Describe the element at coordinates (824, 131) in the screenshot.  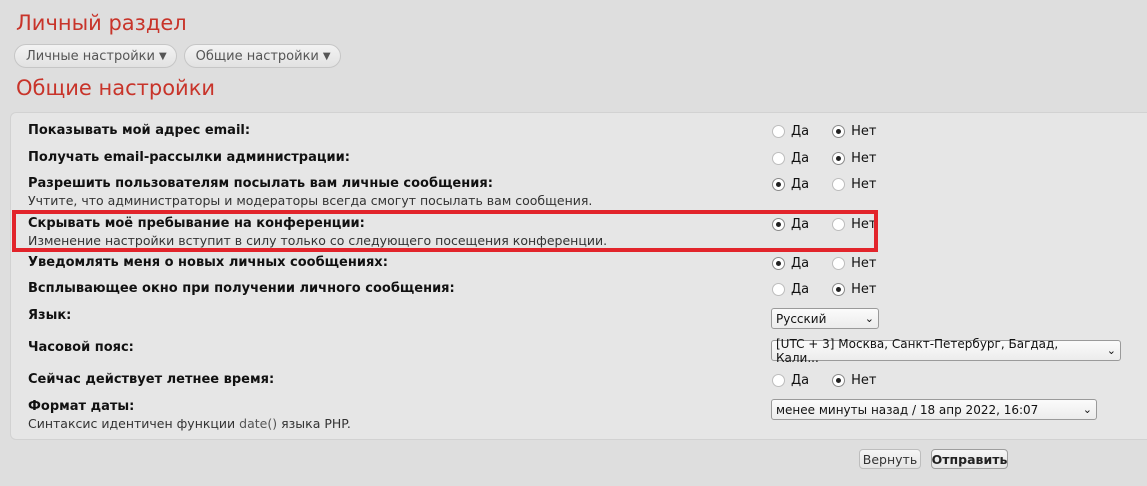
I see `setting-show-email-options: Да Нет` at that location.